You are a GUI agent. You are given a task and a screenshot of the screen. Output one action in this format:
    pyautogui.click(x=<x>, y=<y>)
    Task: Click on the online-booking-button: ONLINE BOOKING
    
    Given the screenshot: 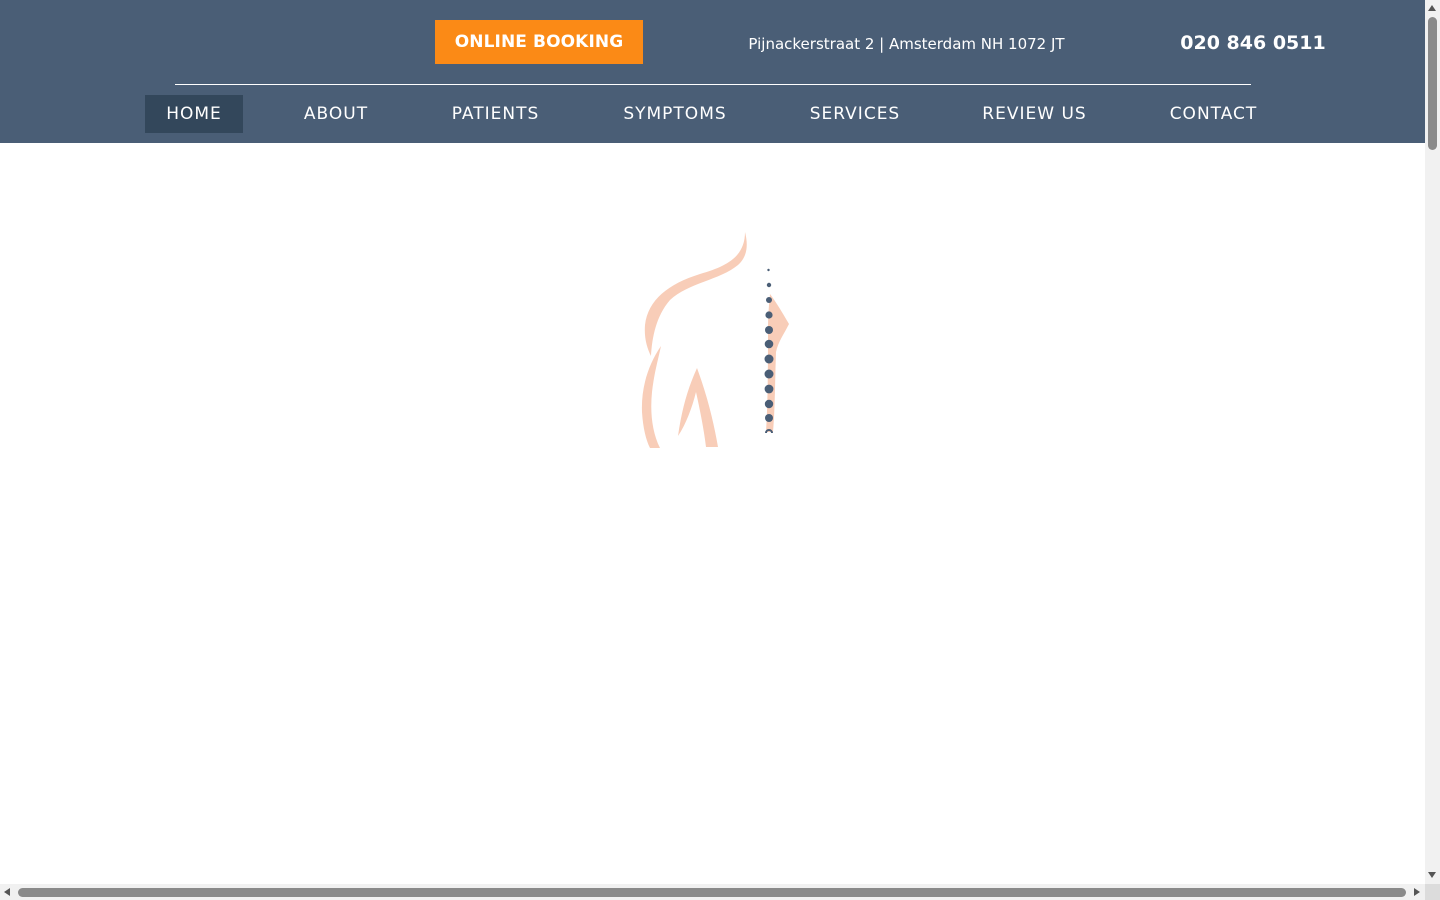 What is the action you would take?
    pyautogui.click(x=539, y=42)
    